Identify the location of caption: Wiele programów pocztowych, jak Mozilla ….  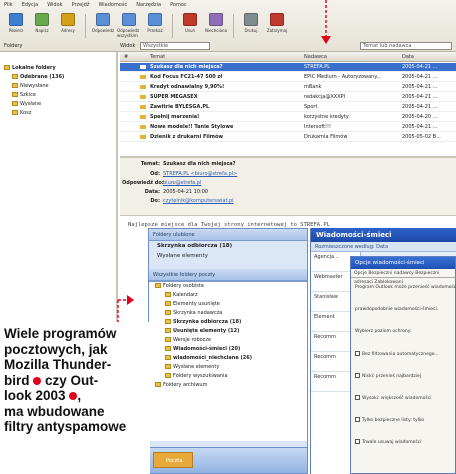
(74, 380).